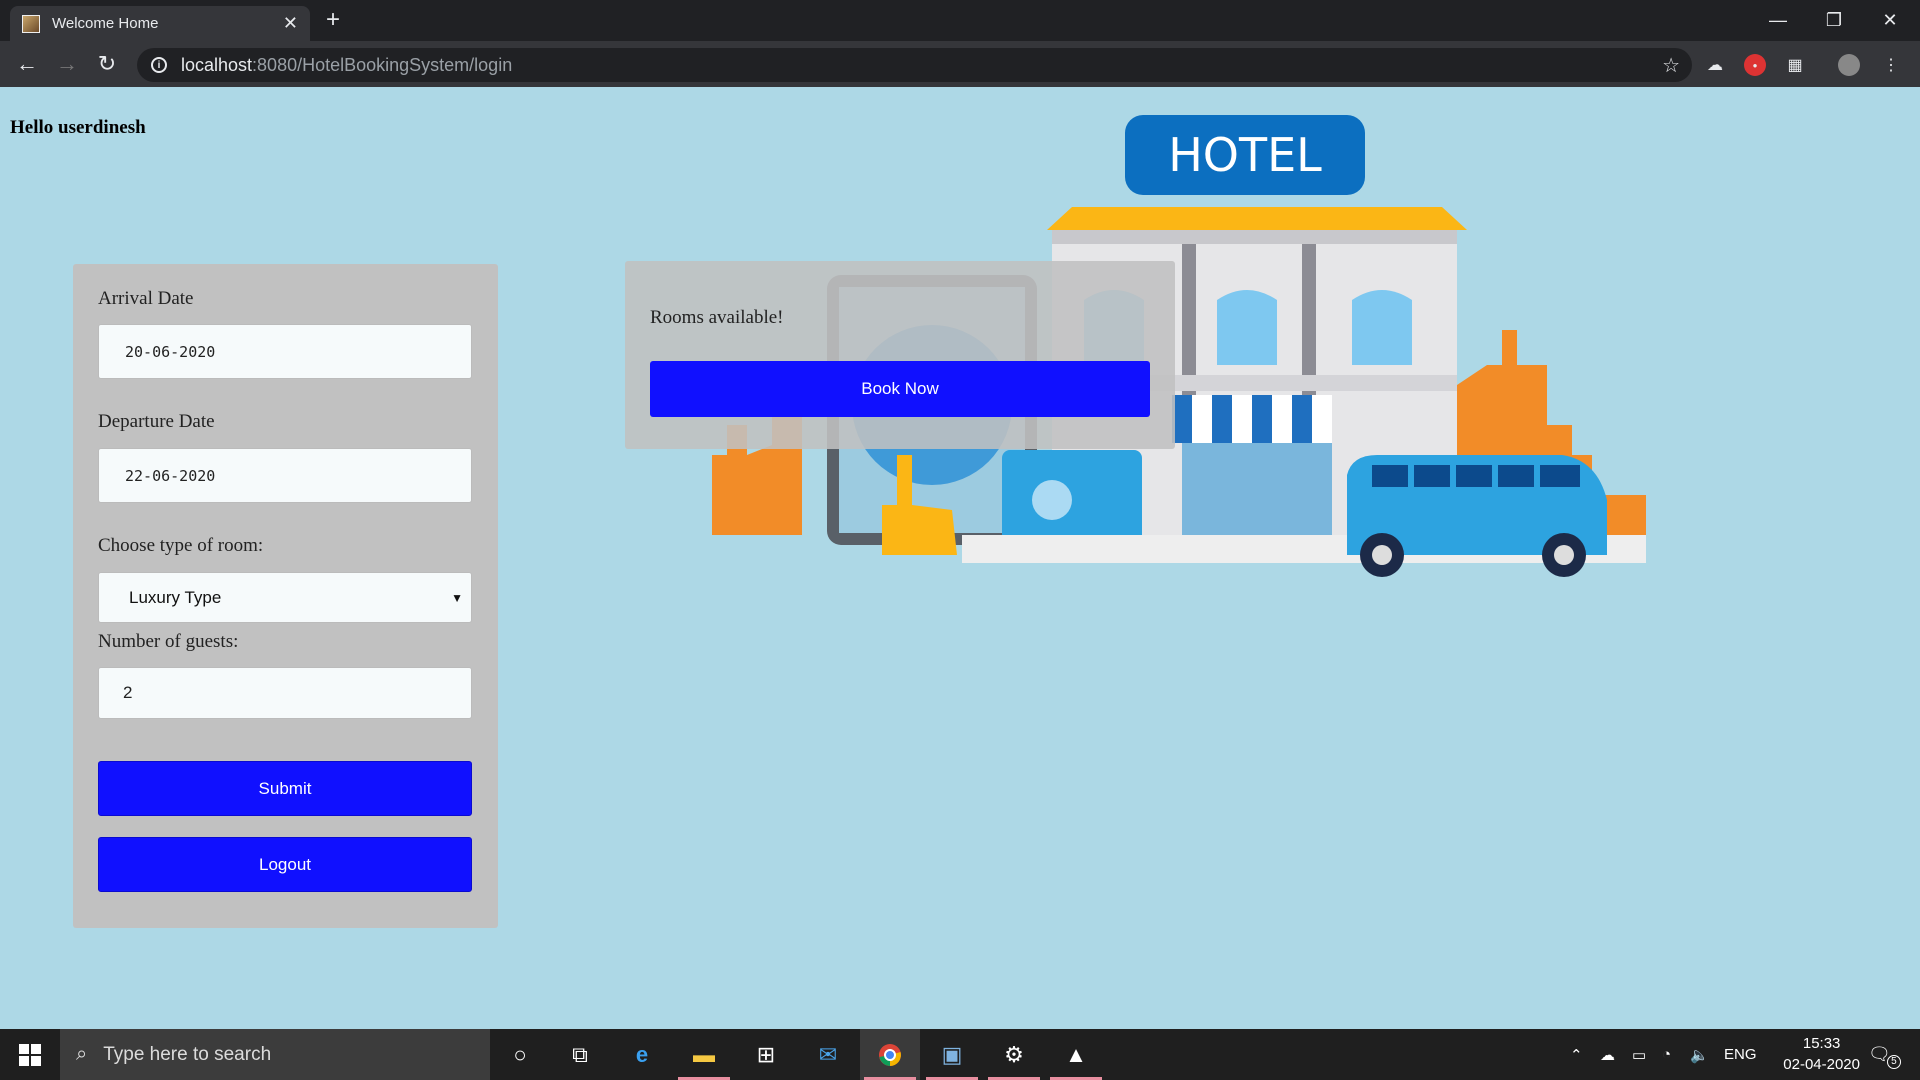 This screenshot has height=1080, width=1920. Describe the element at coordinates (107, 64) in the screenshot. I see `reload-button: ↻` at that location.